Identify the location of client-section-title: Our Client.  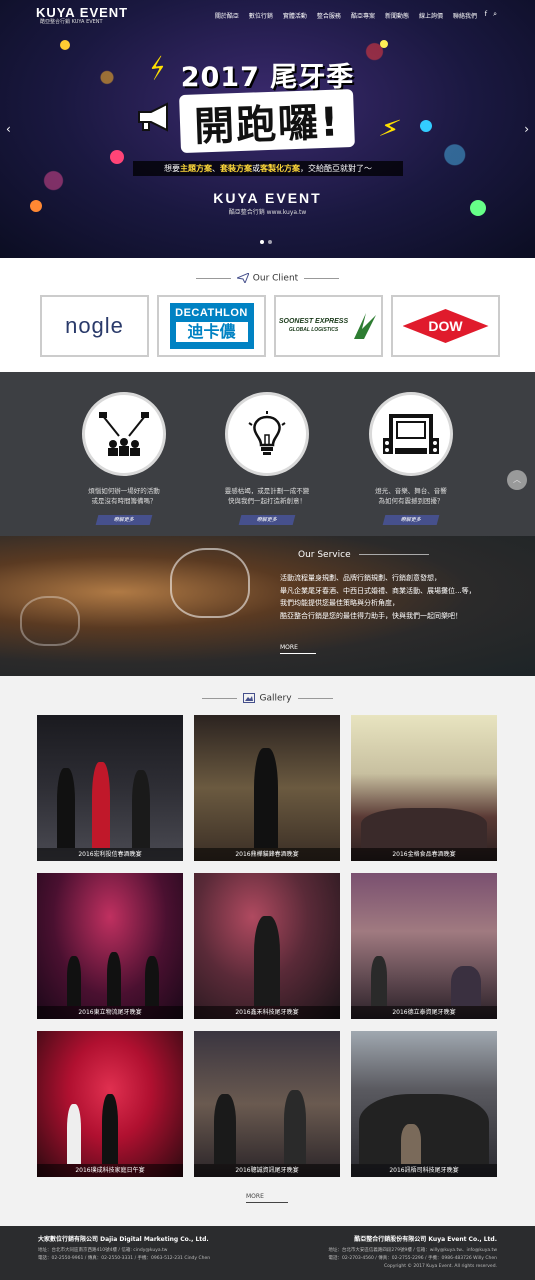
(267, 278).